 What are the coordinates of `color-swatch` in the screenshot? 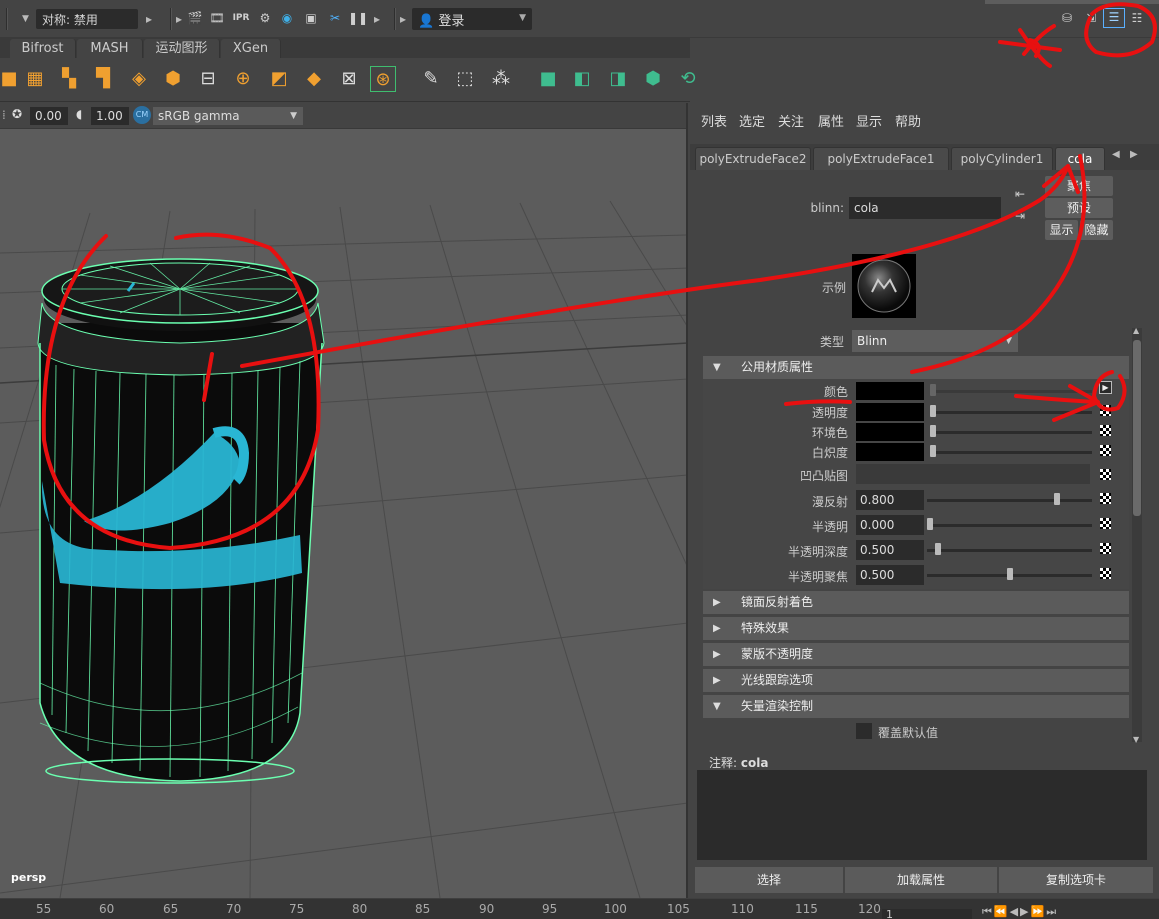 It's located at (890, 391).